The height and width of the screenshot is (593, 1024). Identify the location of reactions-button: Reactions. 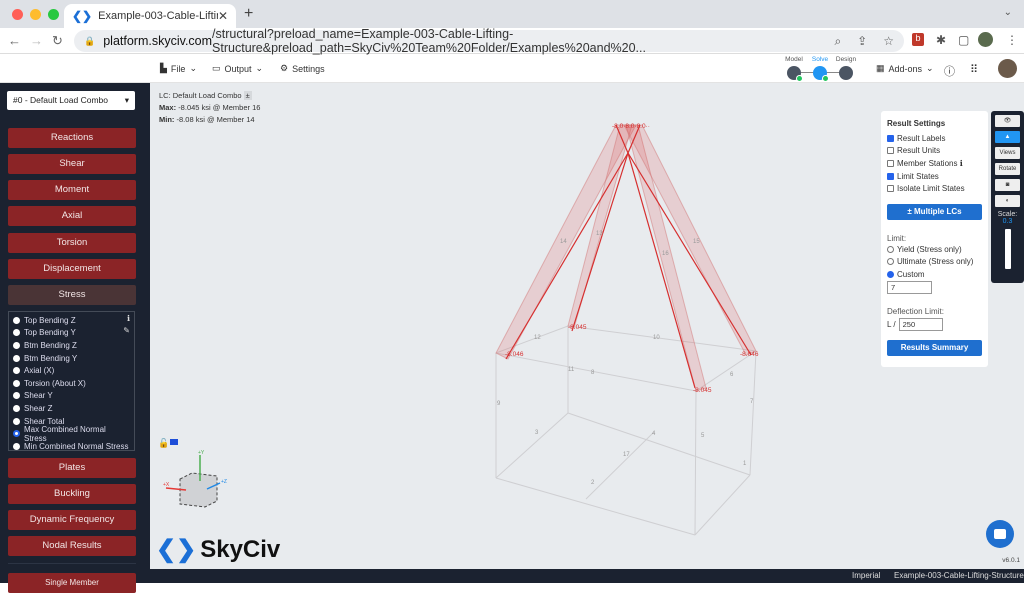
(72, 138).